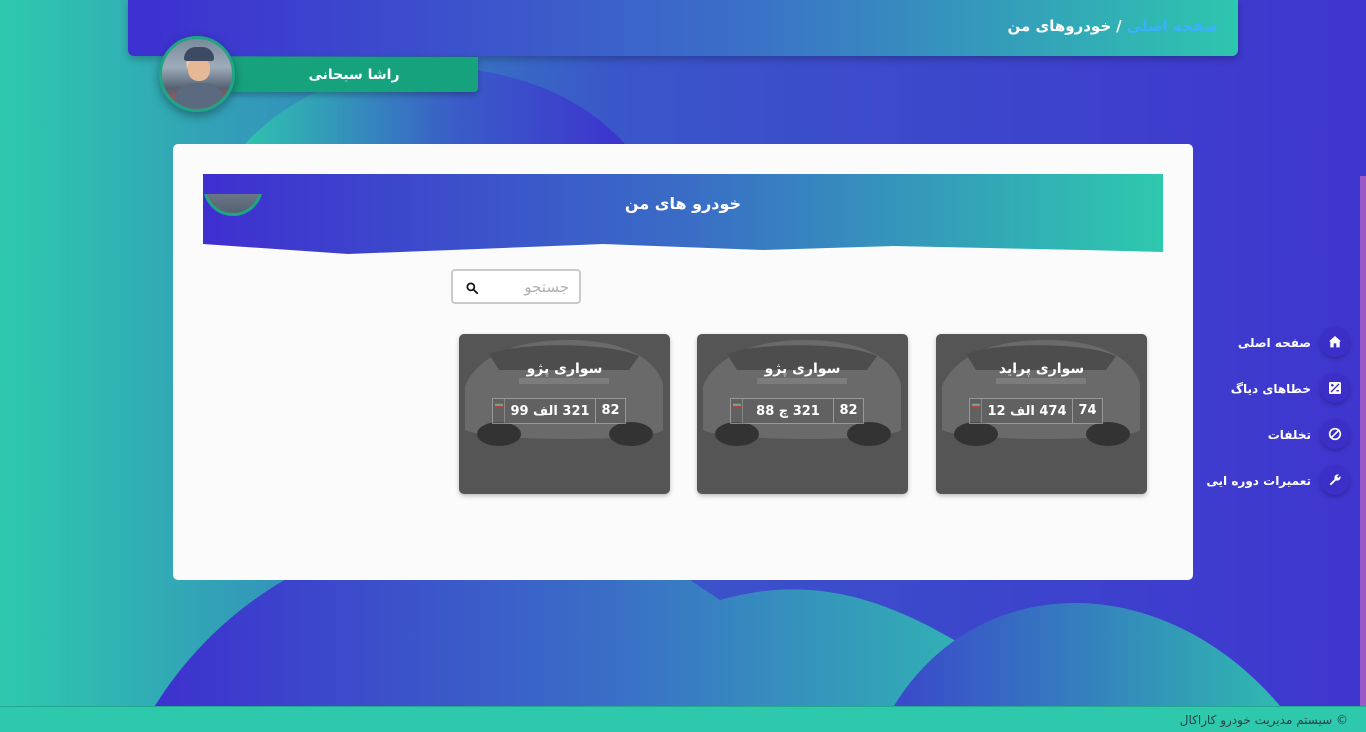 The height and width of the screenshot is (732, 1366). I want to click on user-tag: راشا سبحانی, so click(354, 74).